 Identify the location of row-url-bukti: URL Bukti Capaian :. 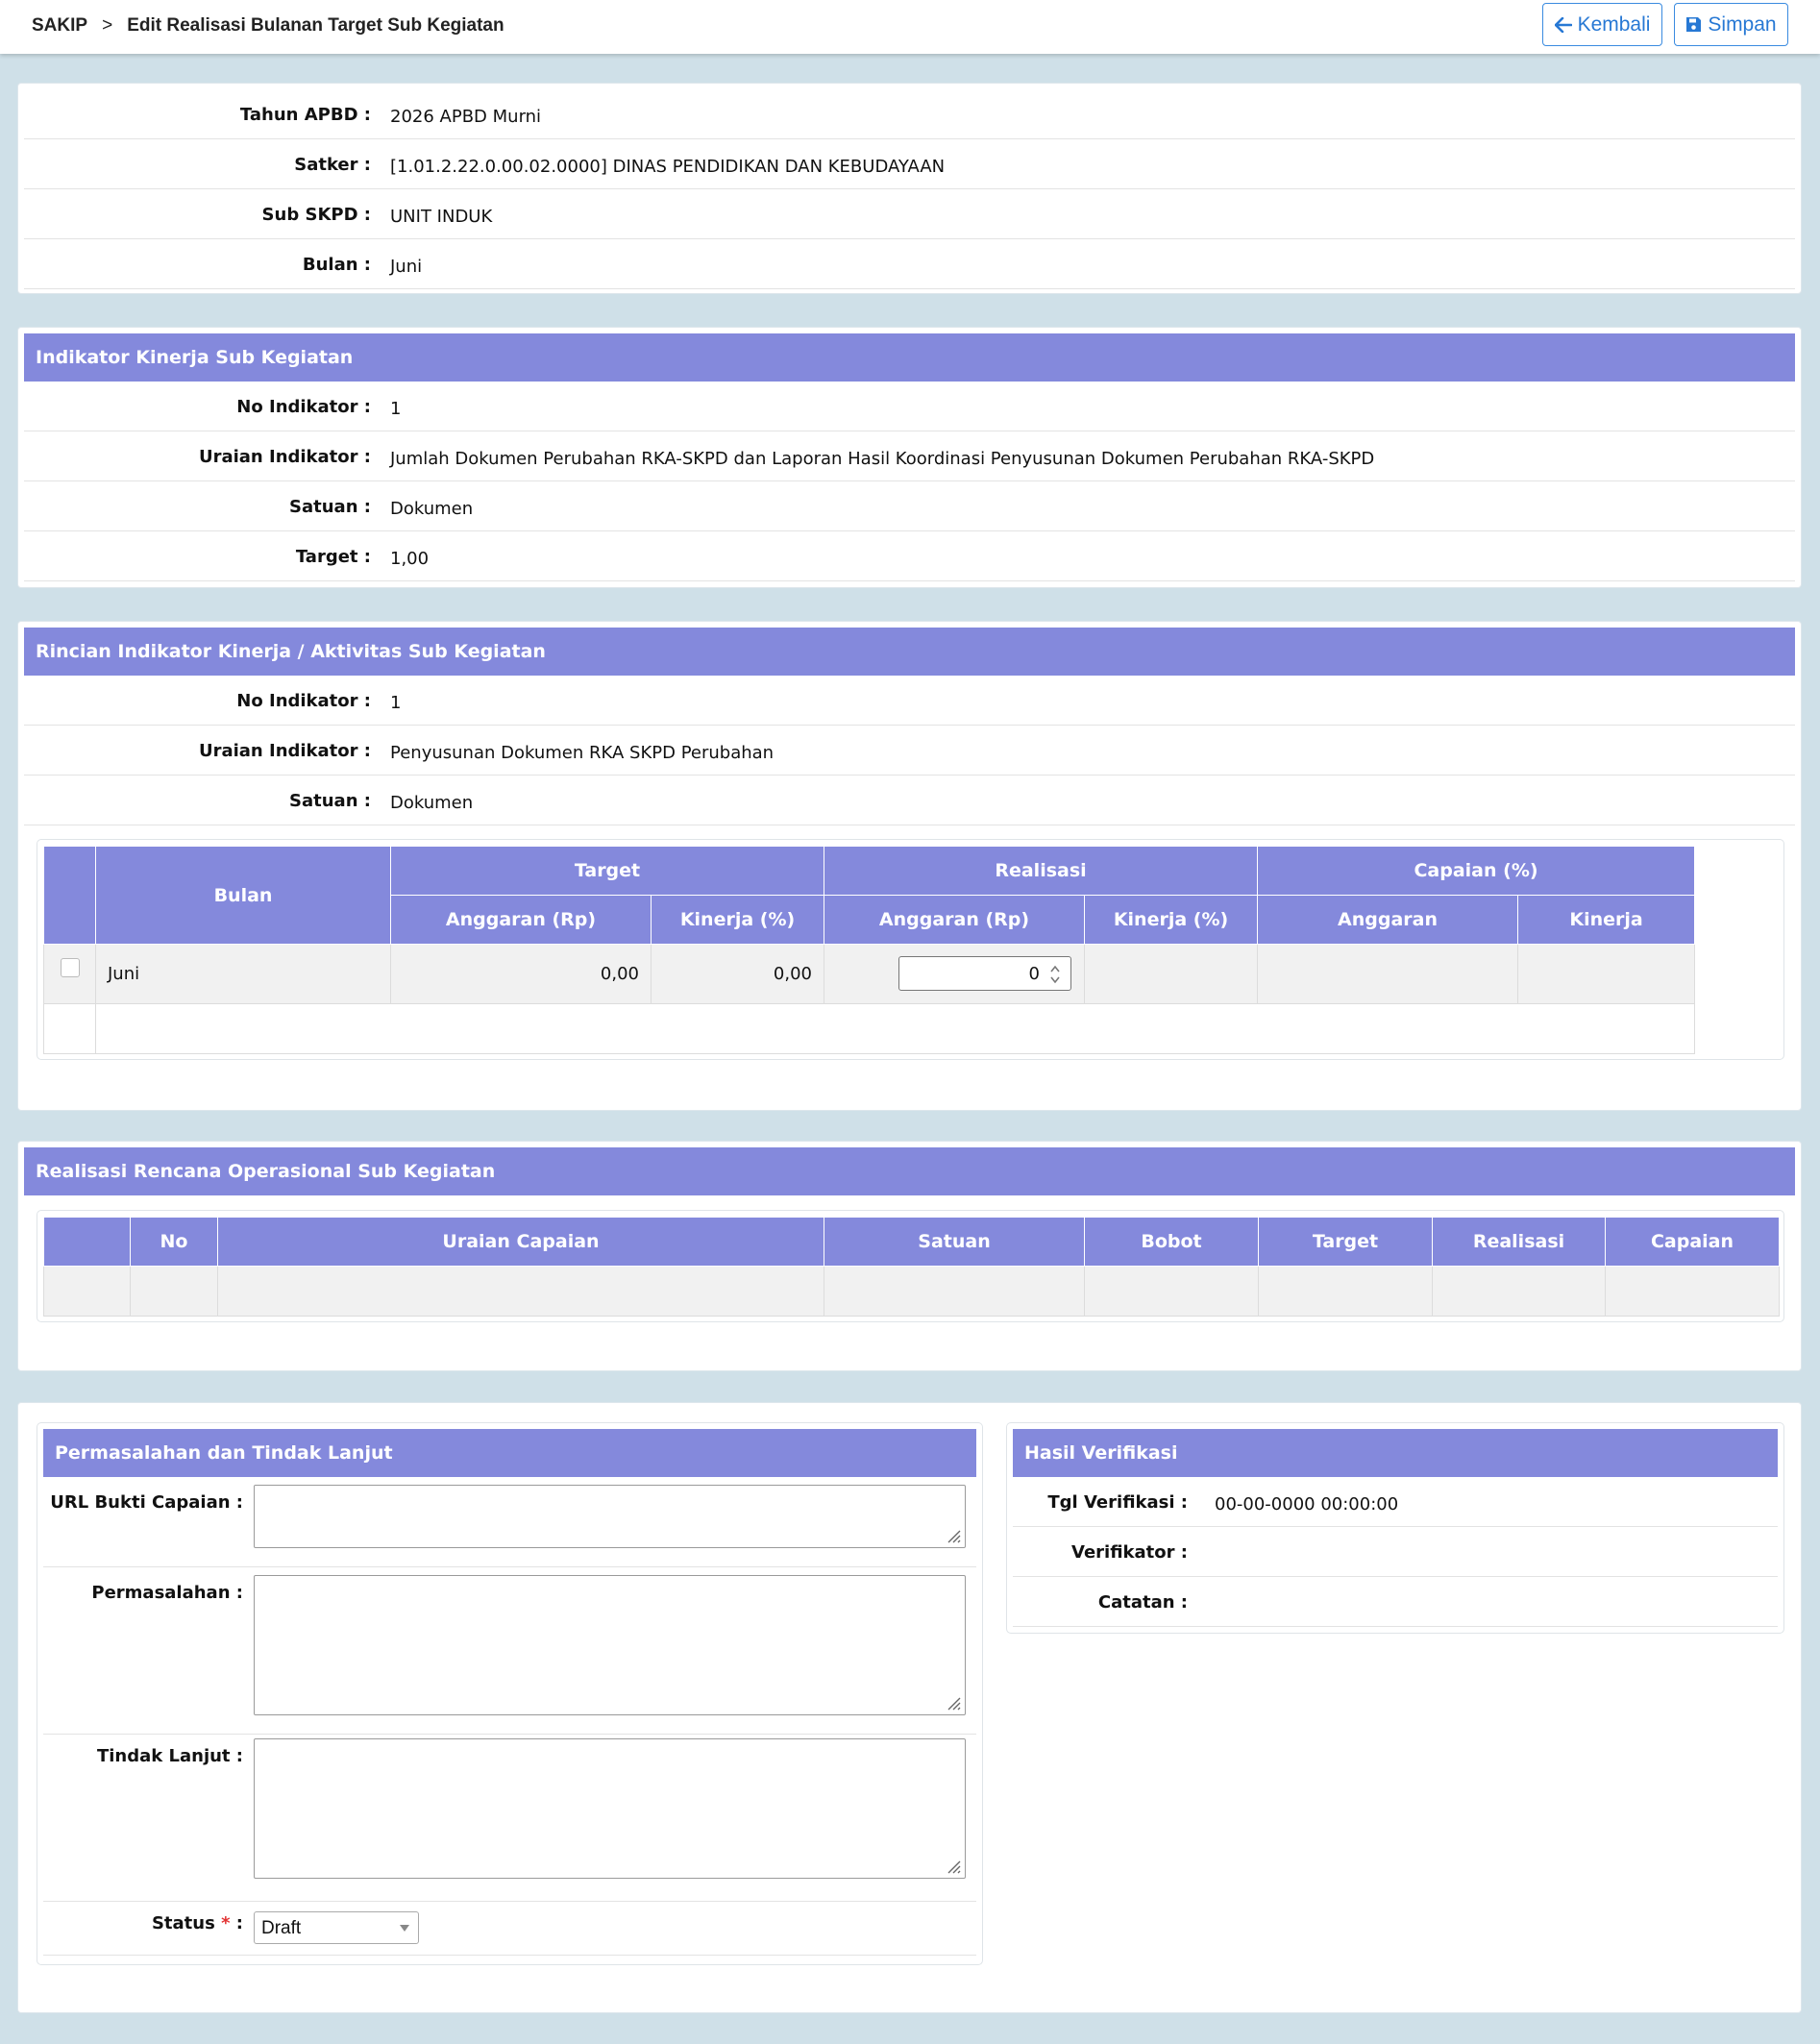
(510, 1522).